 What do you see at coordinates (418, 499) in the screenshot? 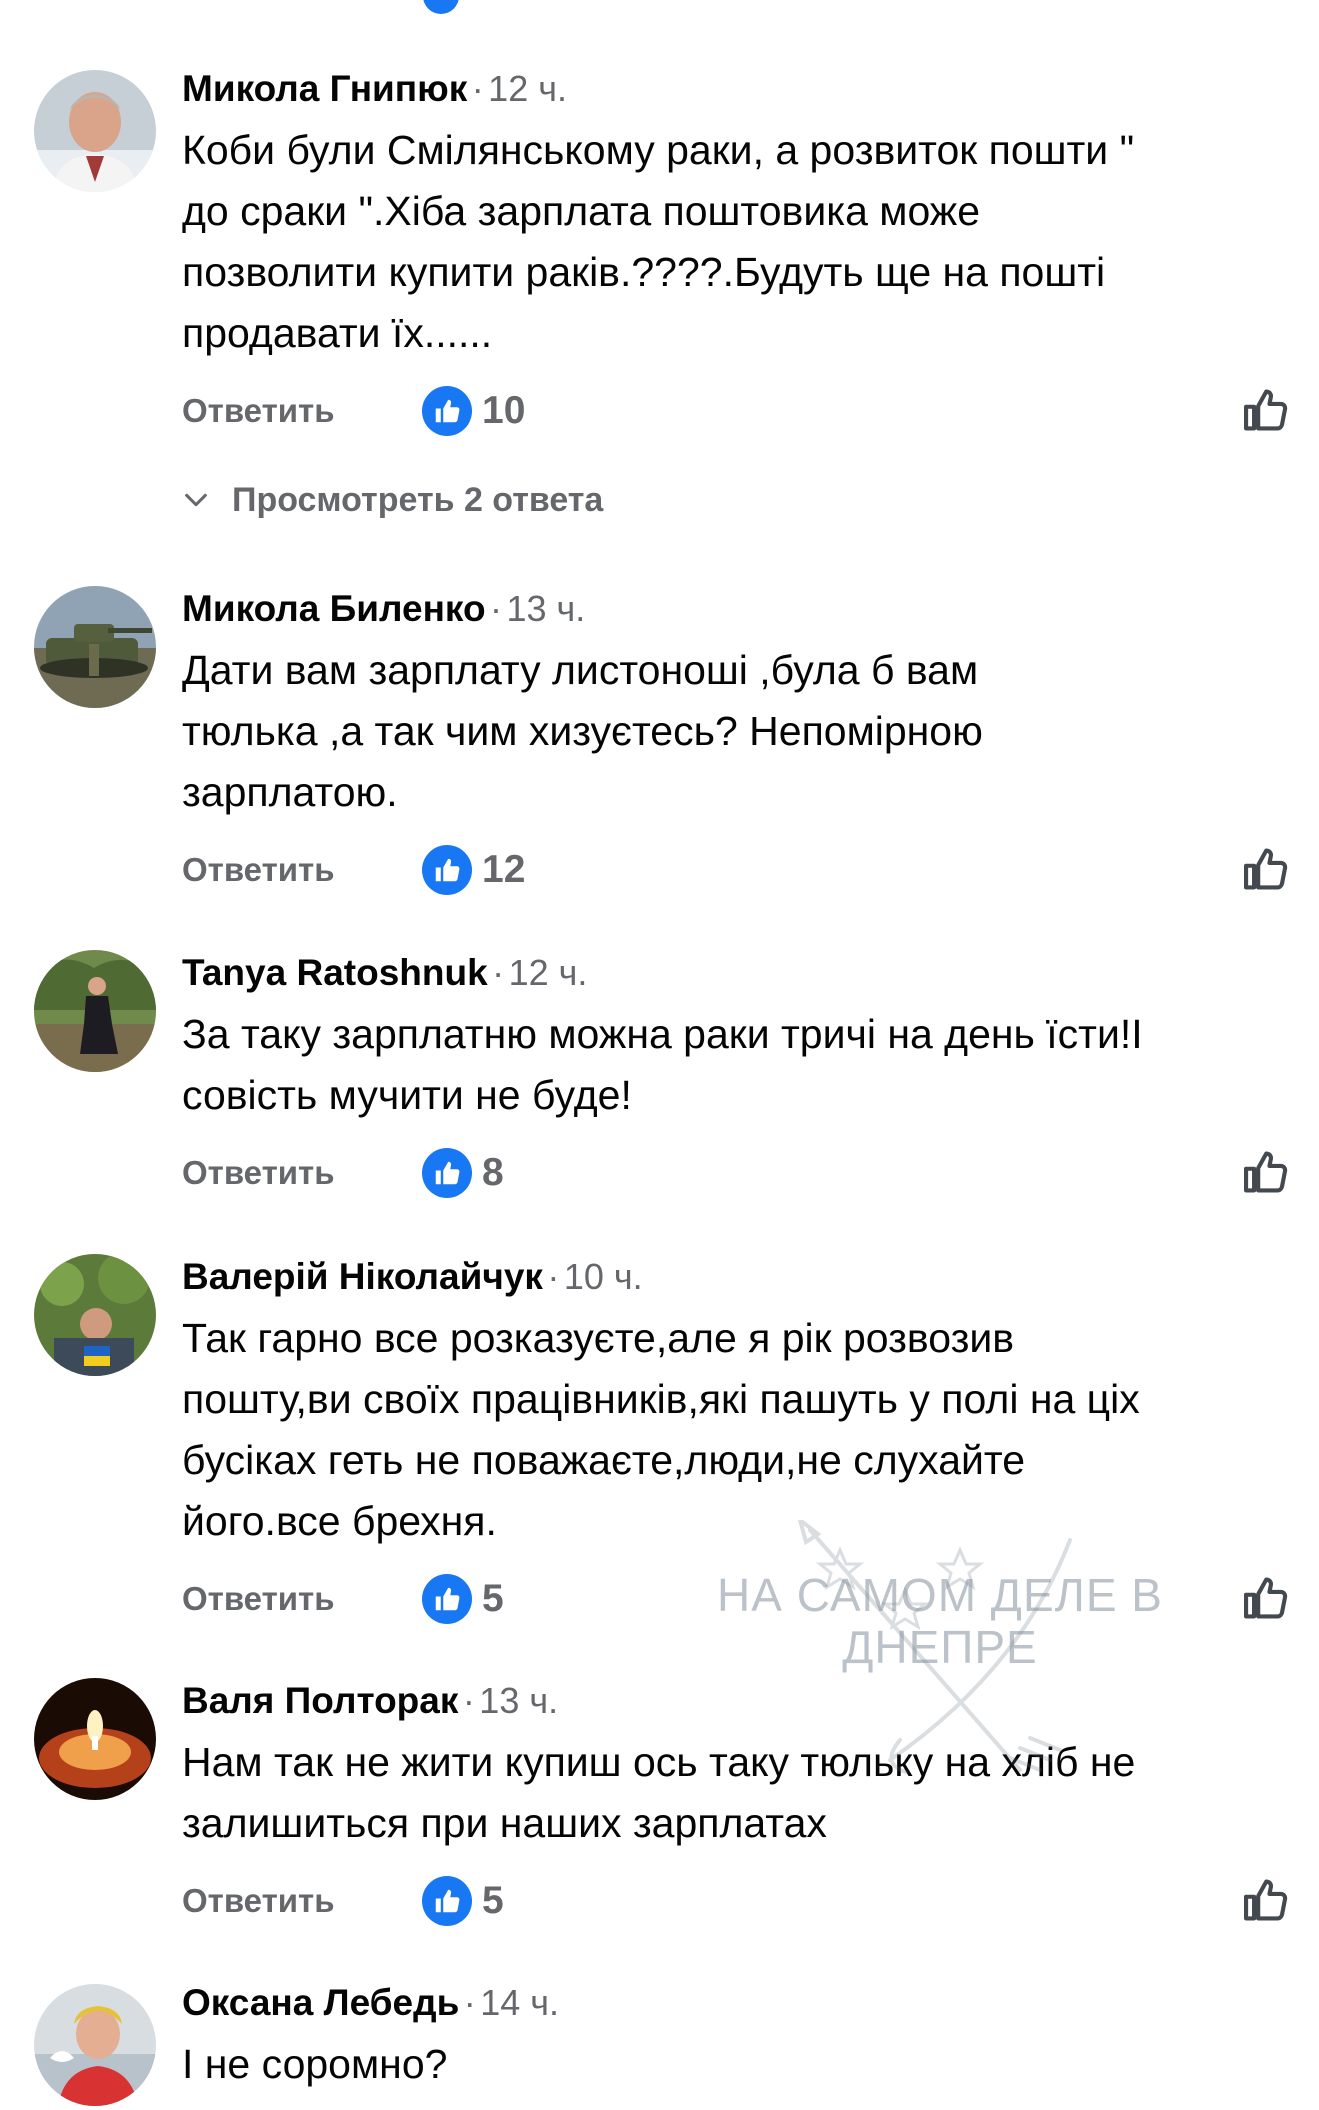
I see `view-replies-label: Просмотреть 2 ответа` at bounding box center [418, 499].